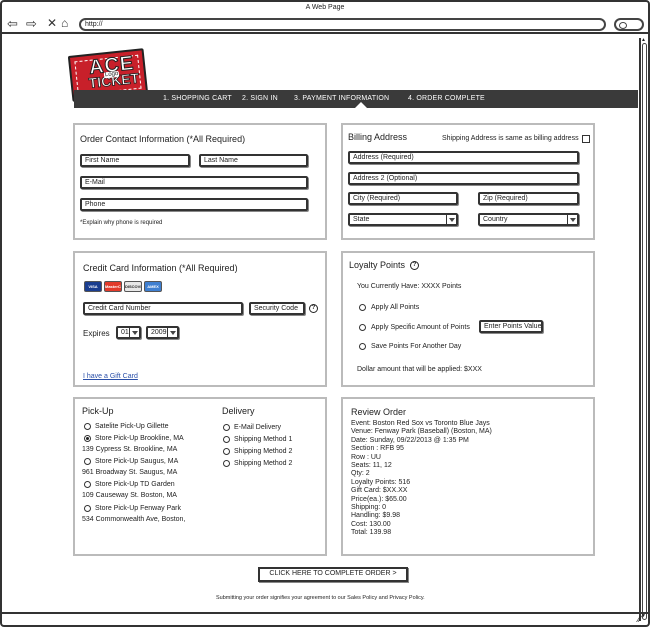 Image resolution: width=650 pixels, height=627 pixels. Describe the element at coordinates (586, 139) in the screenshot. I see `same-address-checkbox` at that location.